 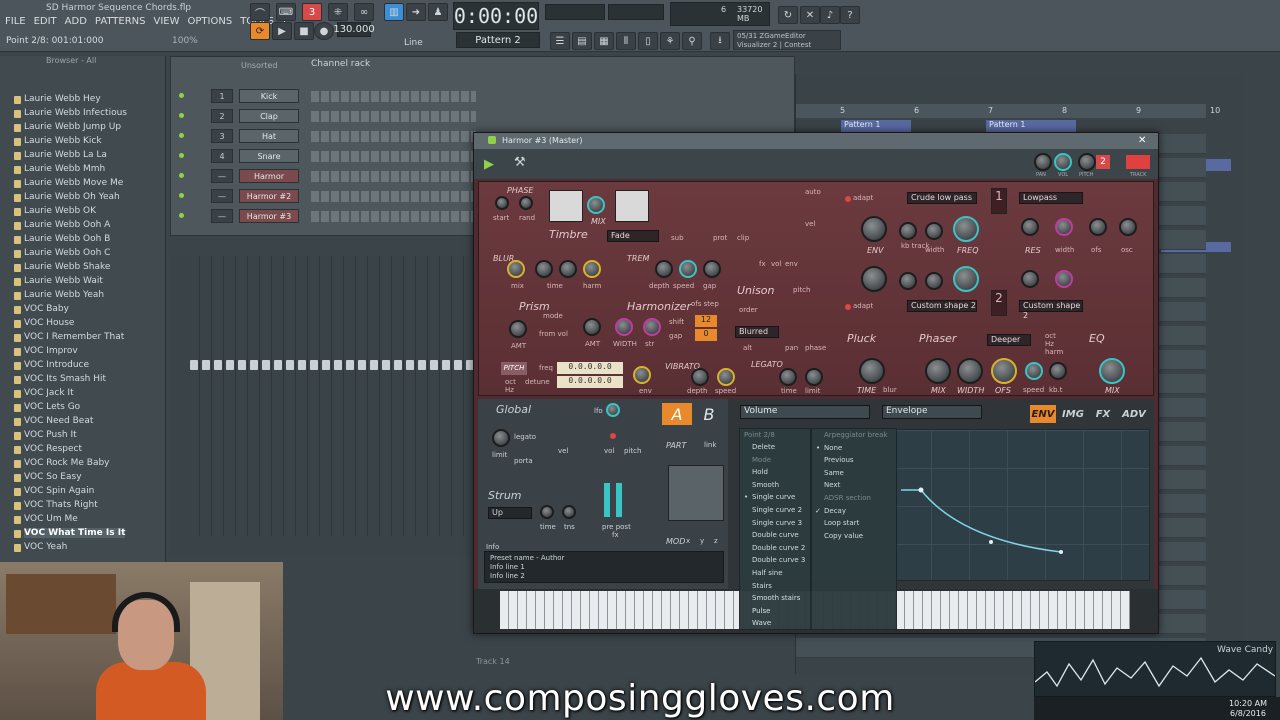 I want to click on browser-item: Laurie Webb Oh Yeah, so click(x=67, y=197).